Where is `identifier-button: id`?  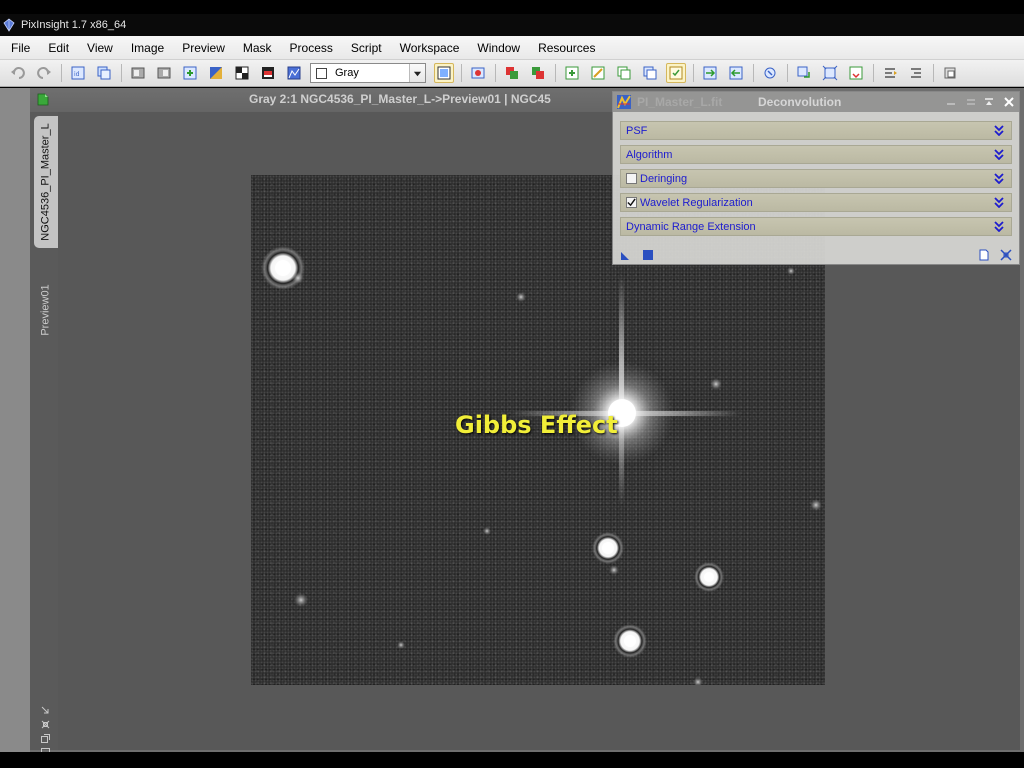 identifier-button: id is located at coordinates (78, 73).